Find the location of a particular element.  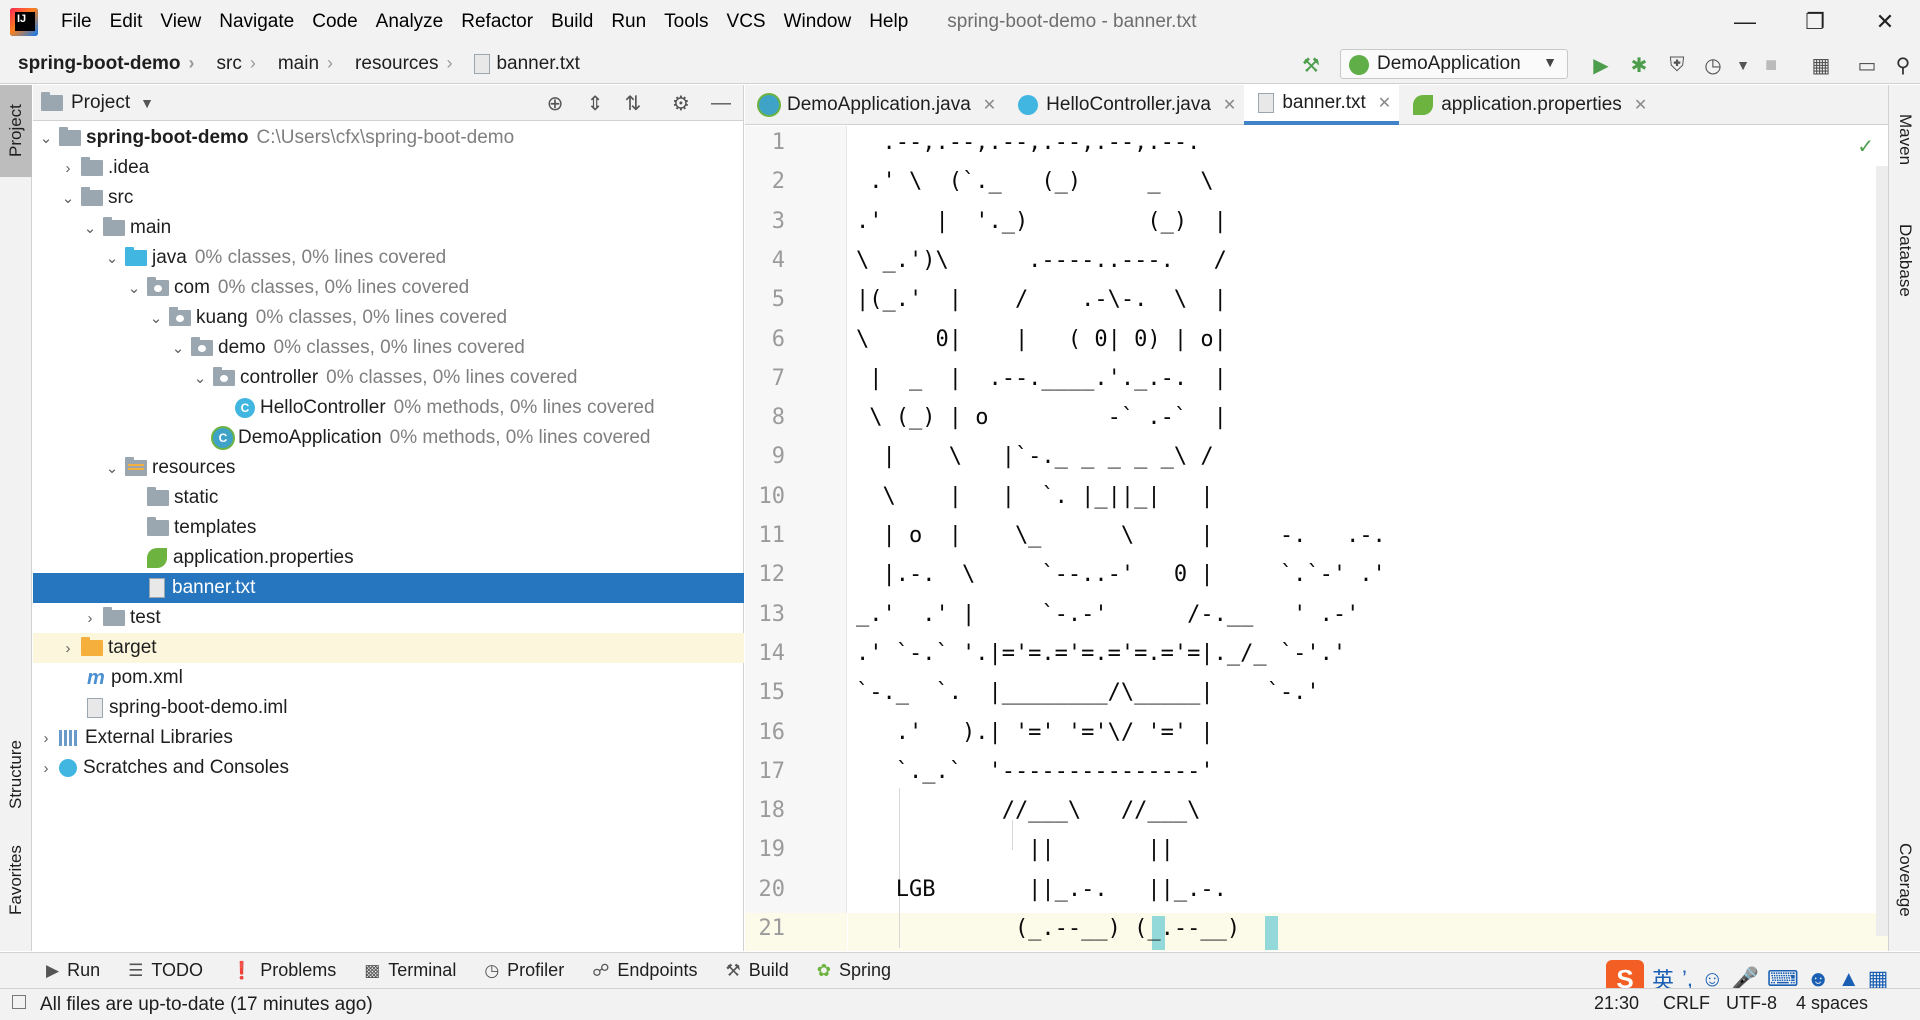

tool-terminal: ▩ Terminal is located at coordinates (410, 970).